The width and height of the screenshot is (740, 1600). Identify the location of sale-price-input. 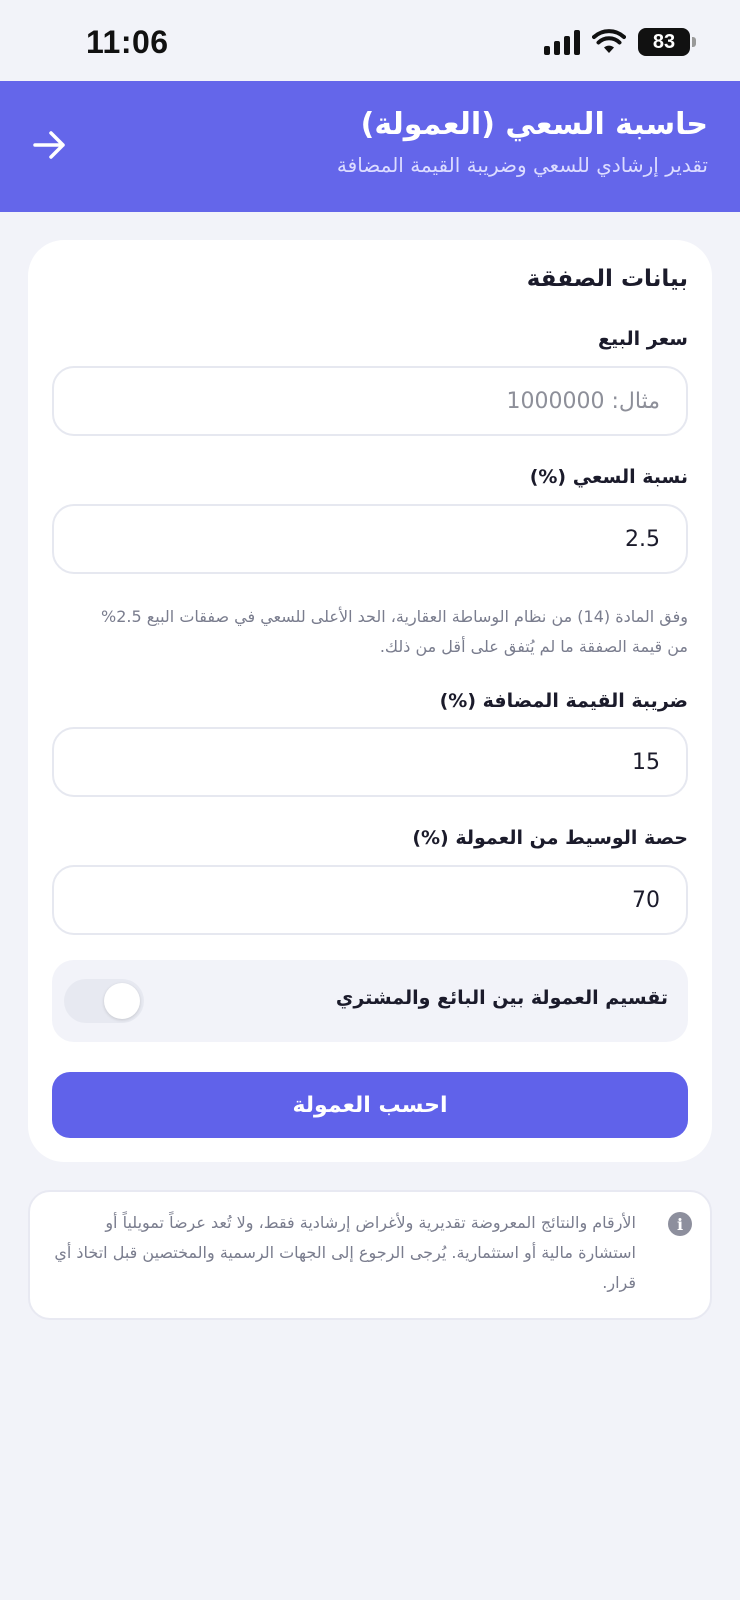
(370, 401).